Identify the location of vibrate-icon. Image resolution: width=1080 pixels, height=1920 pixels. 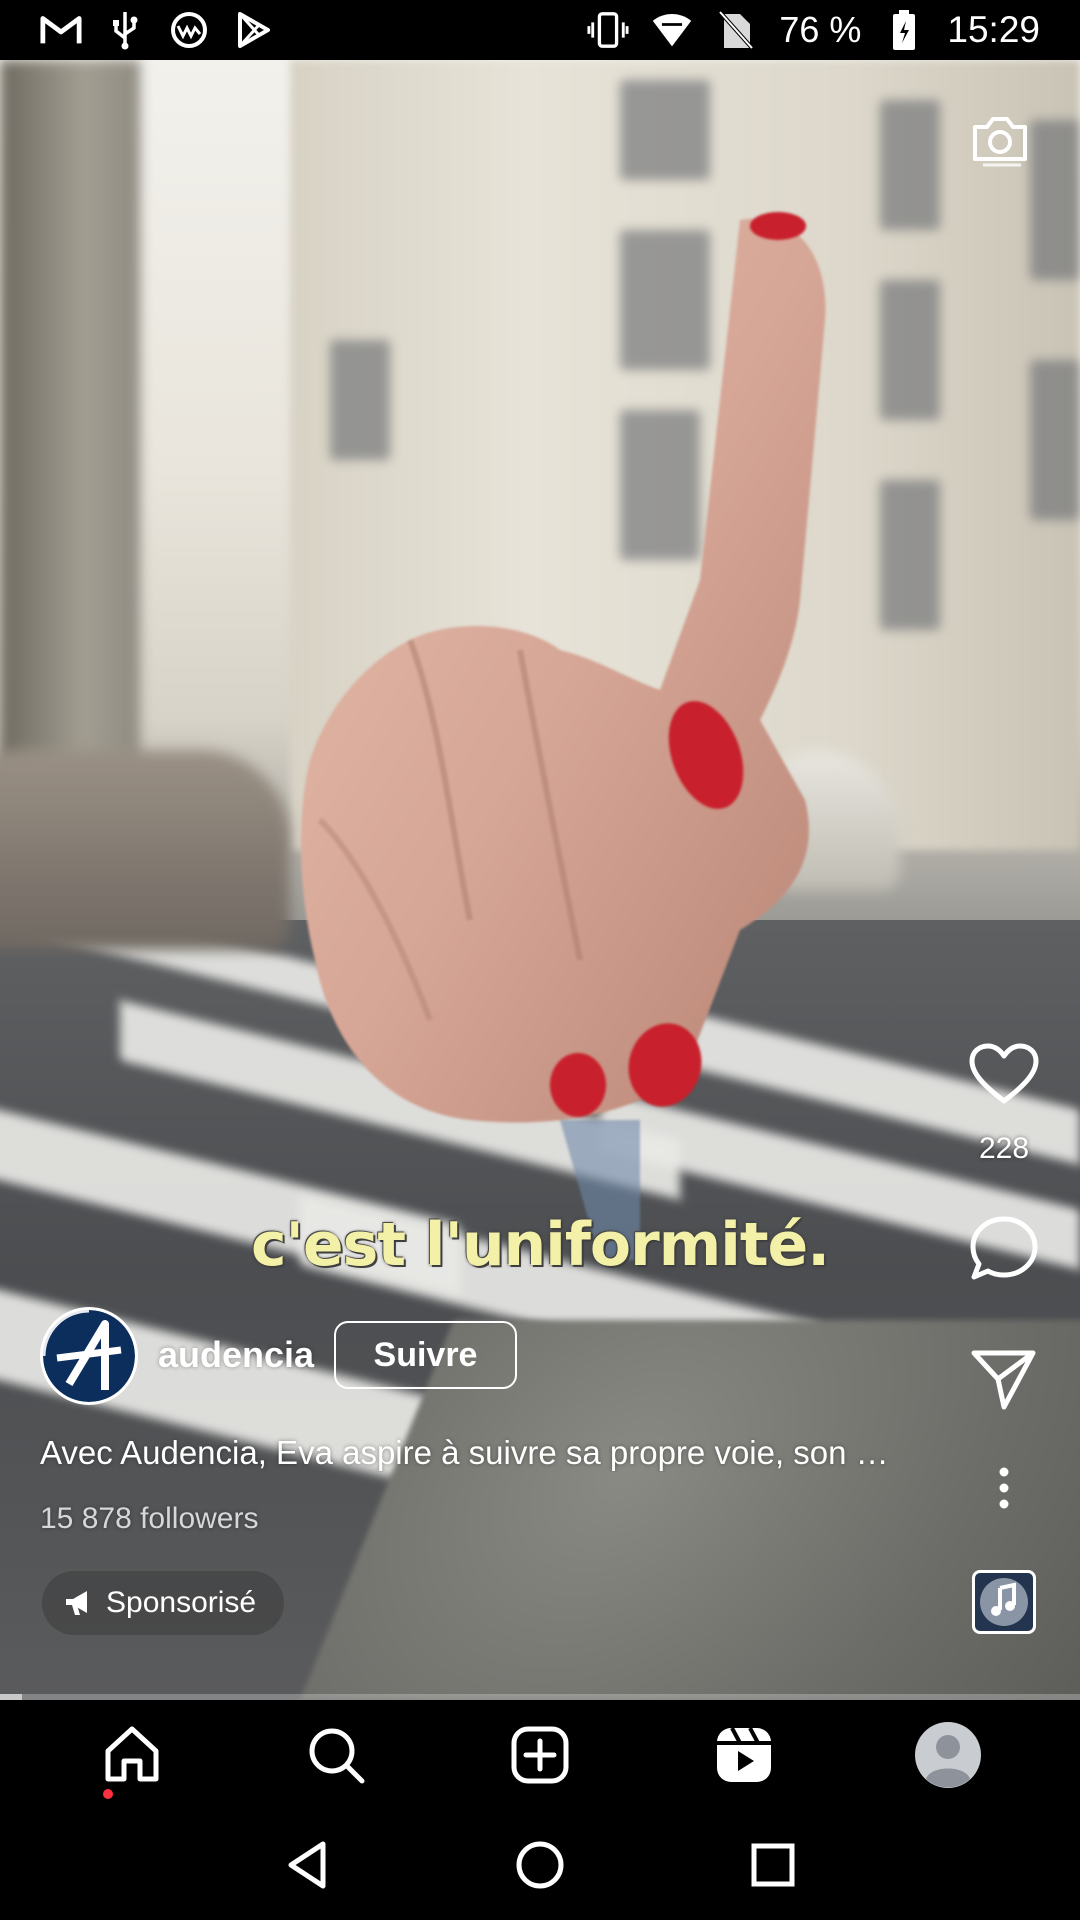
(608, 30).